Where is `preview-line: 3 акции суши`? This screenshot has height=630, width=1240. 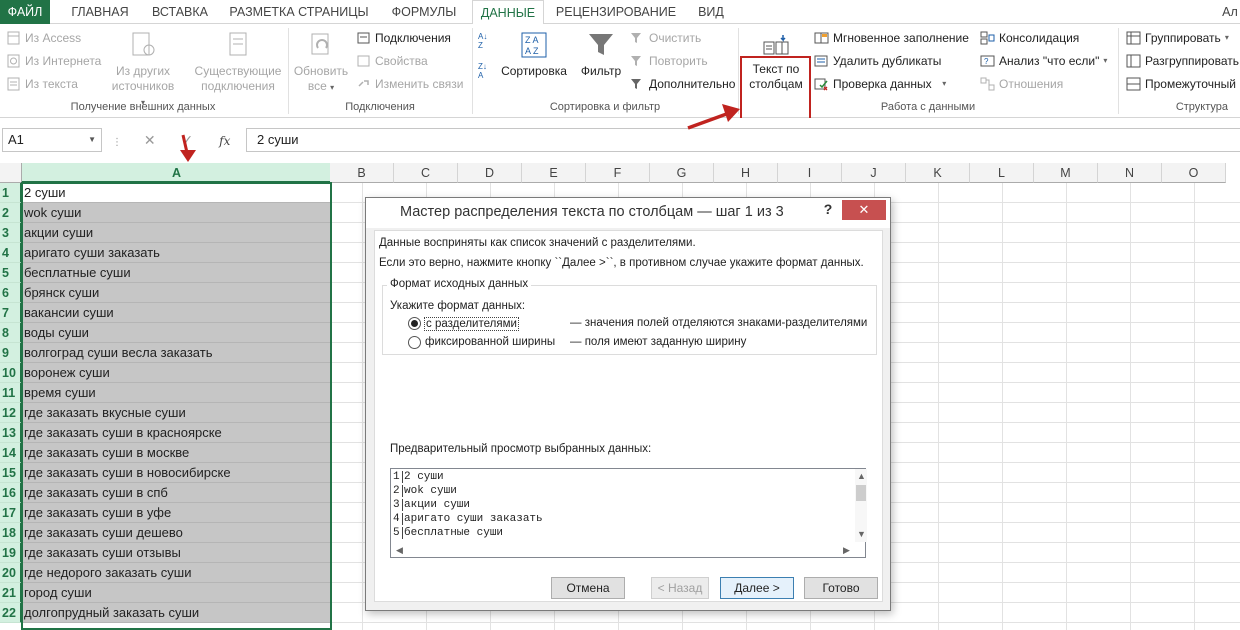 preview-line: 3 акции суши is located at coordinates (431, 505).